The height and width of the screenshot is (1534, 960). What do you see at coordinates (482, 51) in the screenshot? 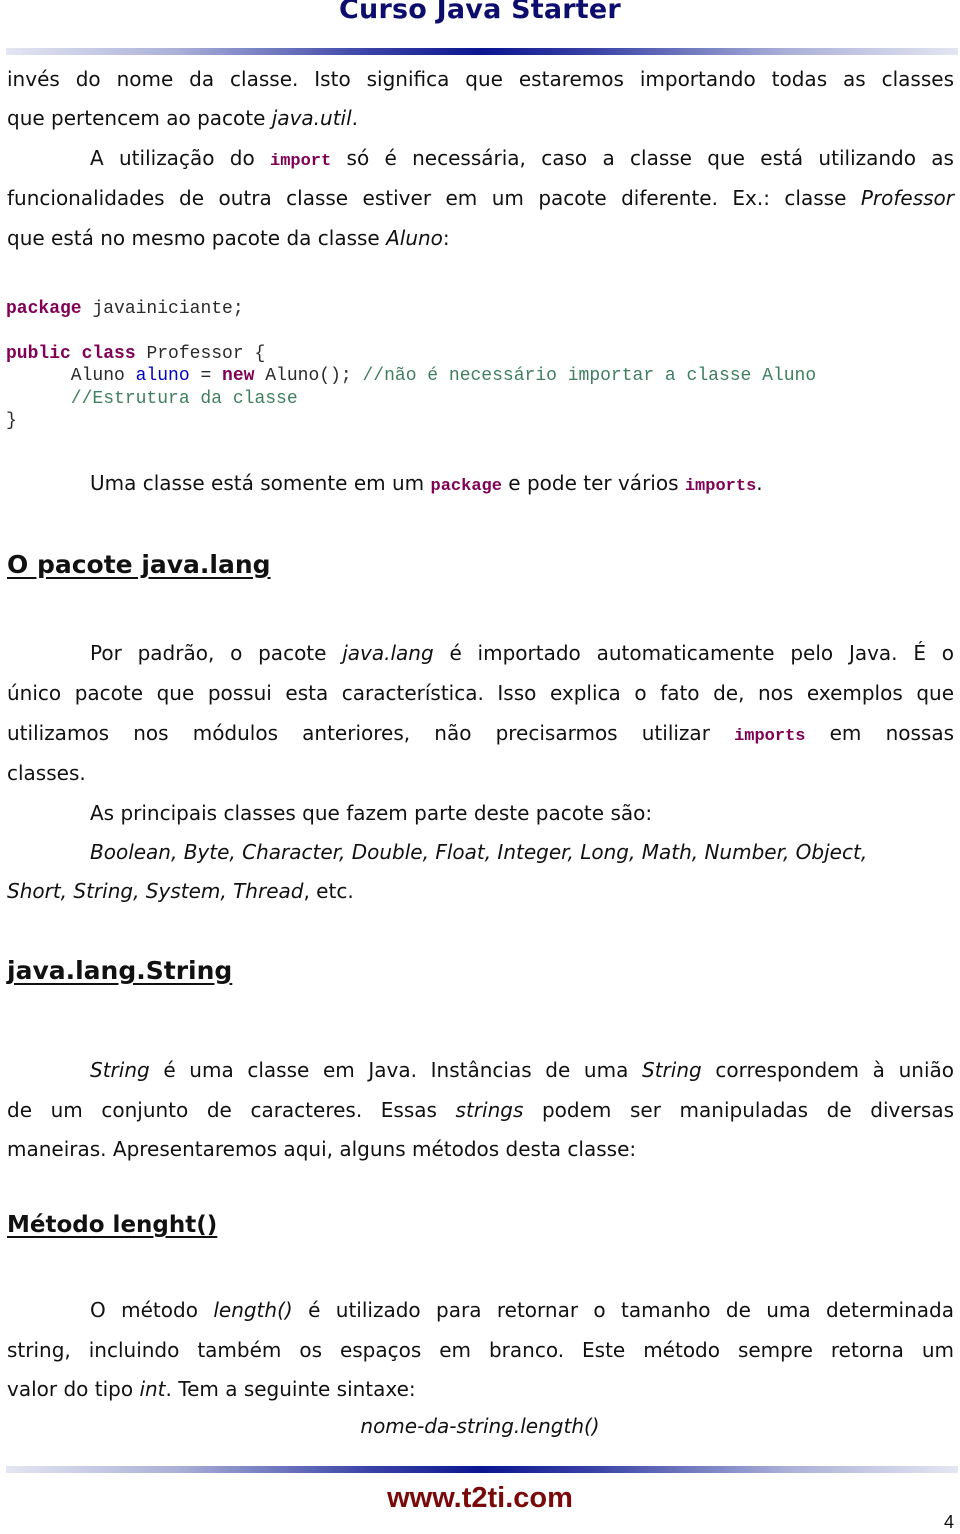
I see `header-divider` at bounding box center [482, 51].